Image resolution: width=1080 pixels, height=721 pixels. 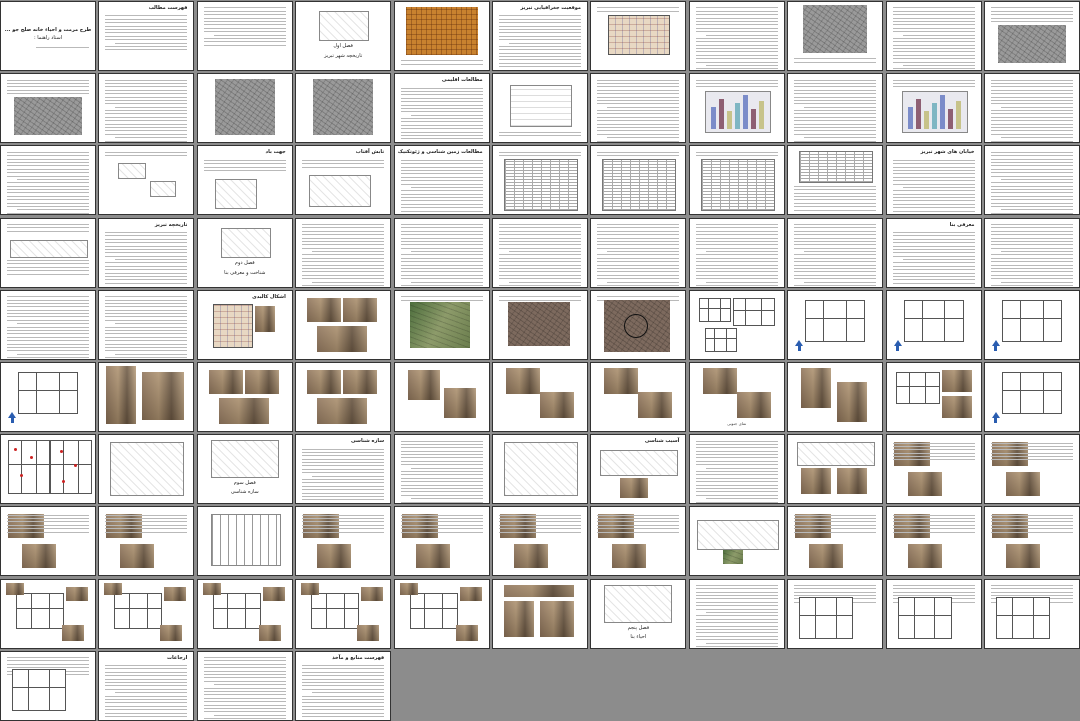 What do you see at coordinates (146, 252) in the screenshot?
I see `page-thumbnail: تاریخچه تبریز` at bounding box center [146, 252].